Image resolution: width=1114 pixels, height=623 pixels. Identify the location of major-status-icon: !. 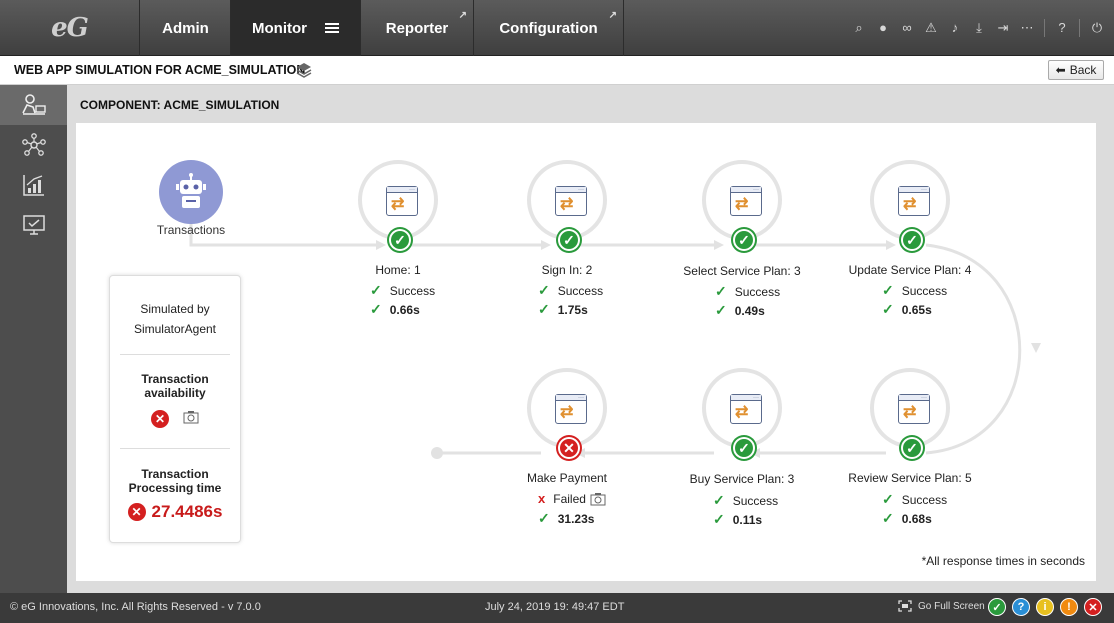
(1069, 607).